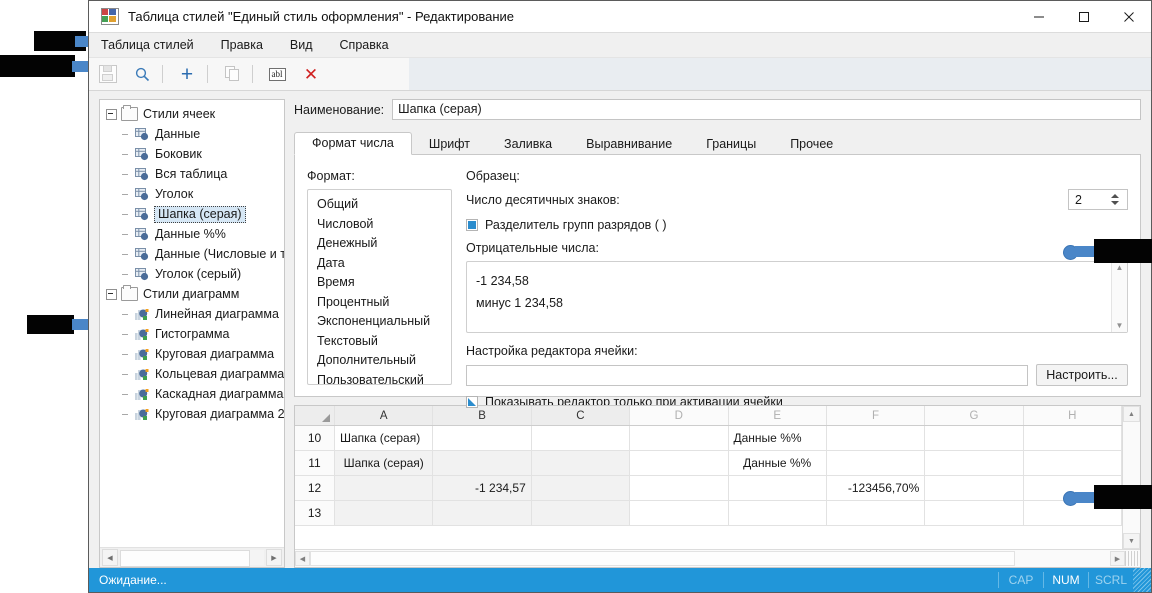  What do you see at coordinates (974, 416) in the screenshot?
I see `column-header-g: G` at bounding box center [974, 416].